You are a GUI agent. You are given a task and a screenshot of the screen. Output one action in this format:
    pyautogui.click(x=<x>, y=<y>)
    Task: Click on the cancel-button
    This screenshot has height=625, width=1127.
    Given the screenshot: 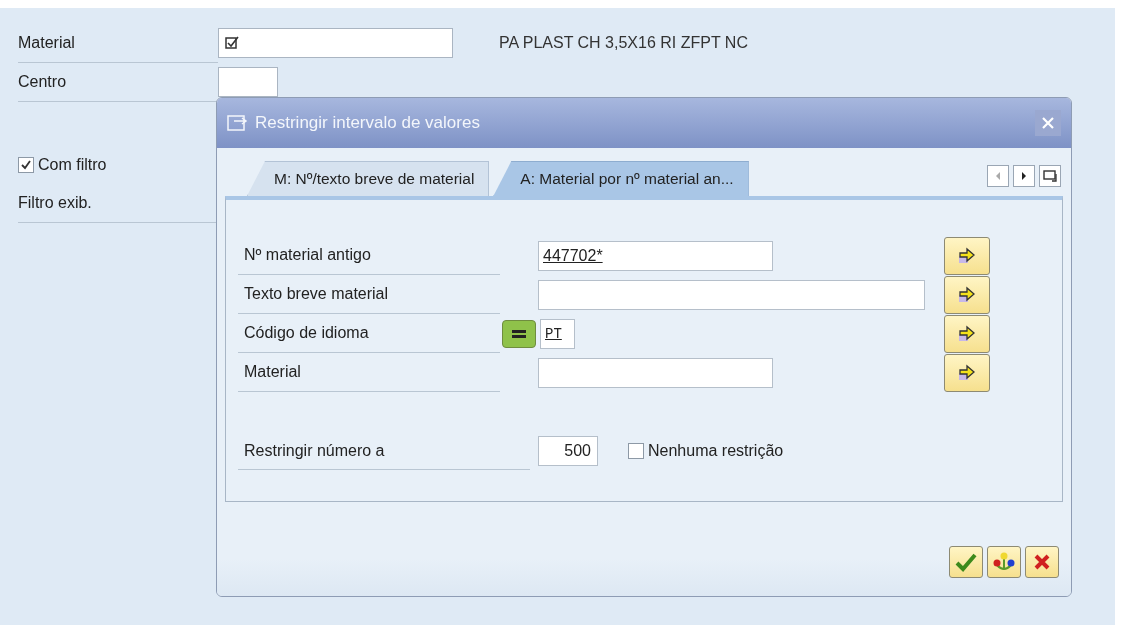 What is the action you would take?
    pyautogui.click(x=1042, y=562)
    